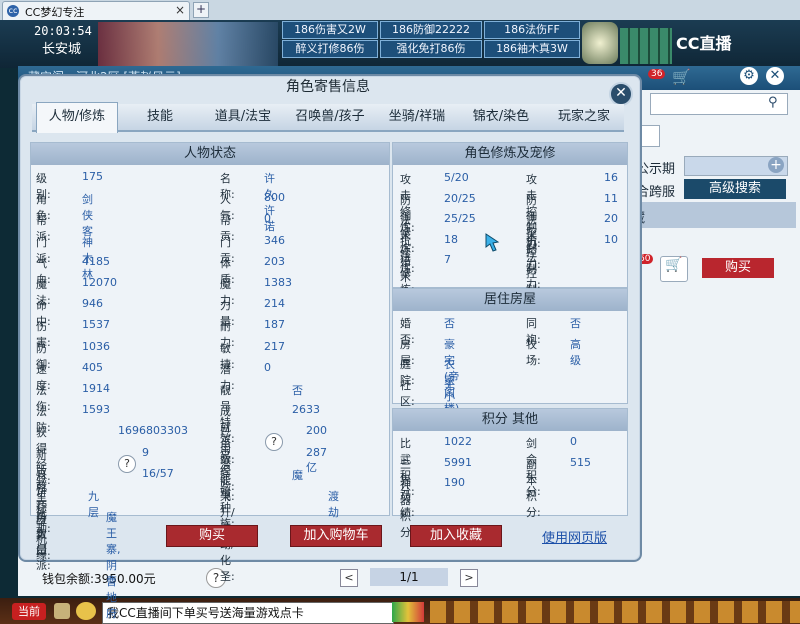  I want to click on city-name: 长安城, so click(62, 49).